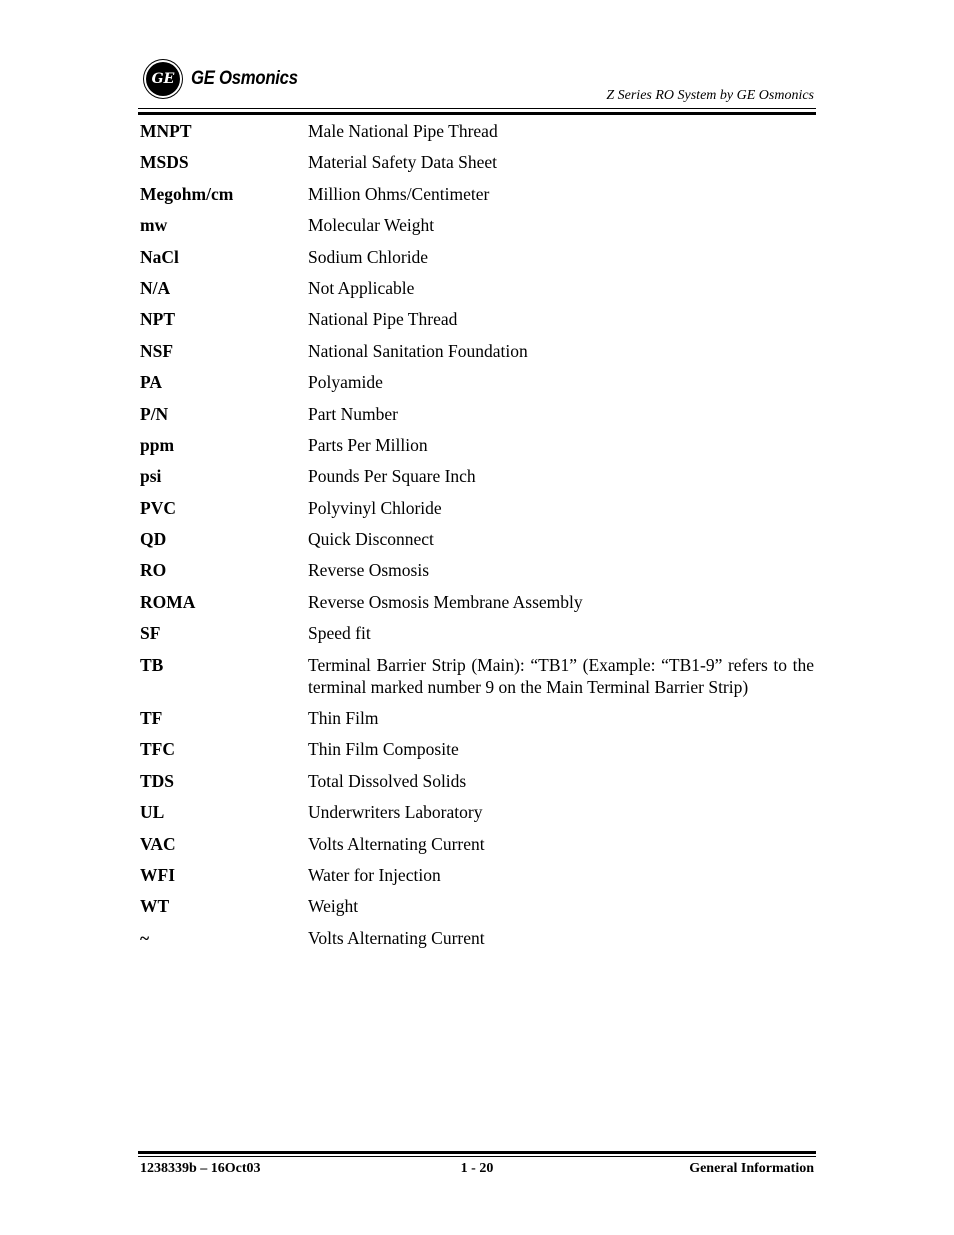 The image size is (954, 1235). What do you see at coordinates (477, 225) in the screenshot?
I see `glossary-row: mw Molecular Weight` at bounding box center [477, 225].